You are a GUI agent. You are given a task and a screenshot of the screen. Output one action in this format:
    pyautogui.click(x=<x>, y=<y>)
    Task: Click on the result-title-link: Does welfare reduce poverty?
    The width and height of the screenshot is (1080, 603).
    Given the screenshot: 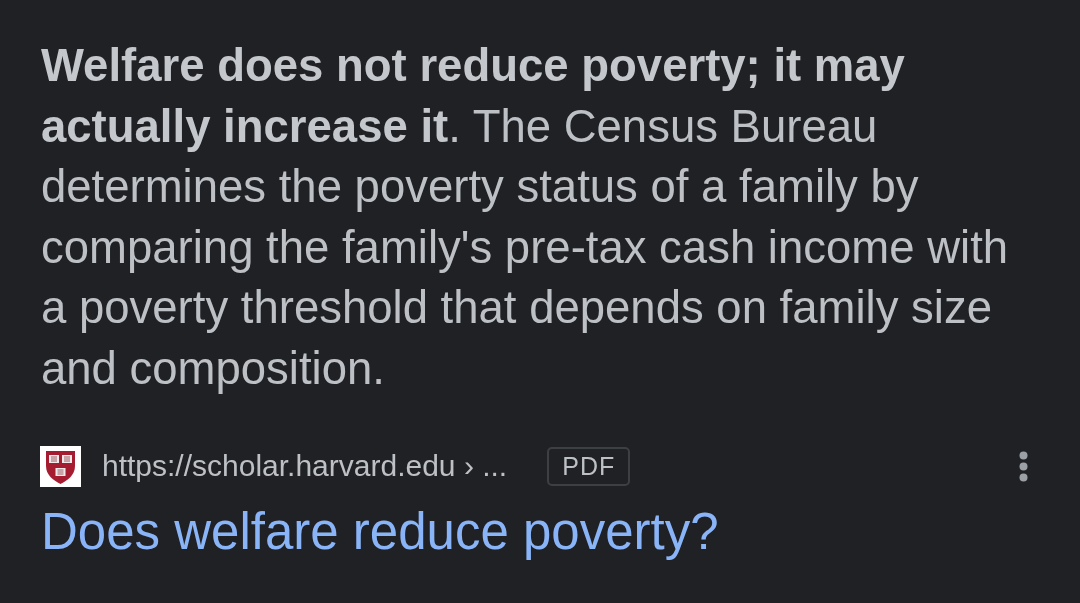 What is the action you would take?
    pyautogui.click(x=380, y=531)
    